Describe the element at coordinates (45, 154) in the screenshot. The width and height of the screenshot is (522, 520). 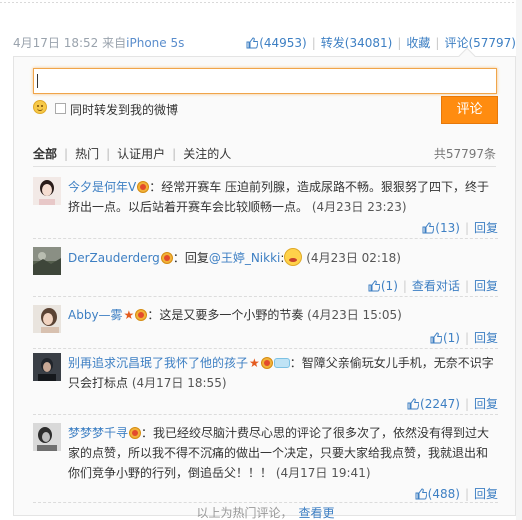
I see `filter-all: 全部` at that location.